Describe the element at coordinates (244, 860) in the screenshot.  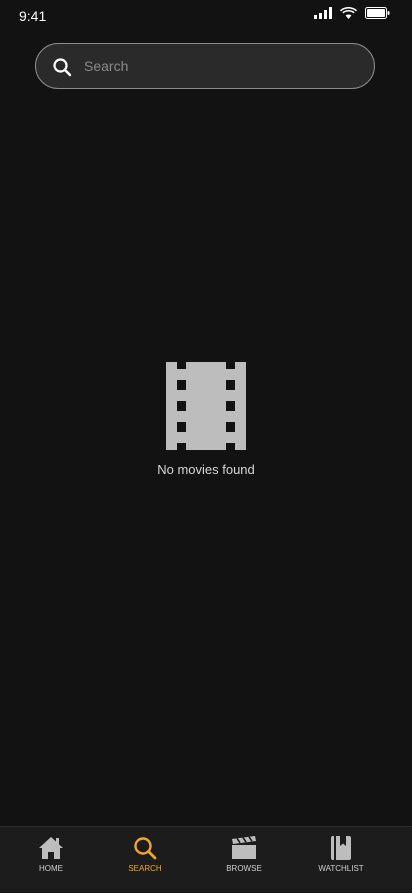
I see `nav-item-browse: BROWSE` at that location.